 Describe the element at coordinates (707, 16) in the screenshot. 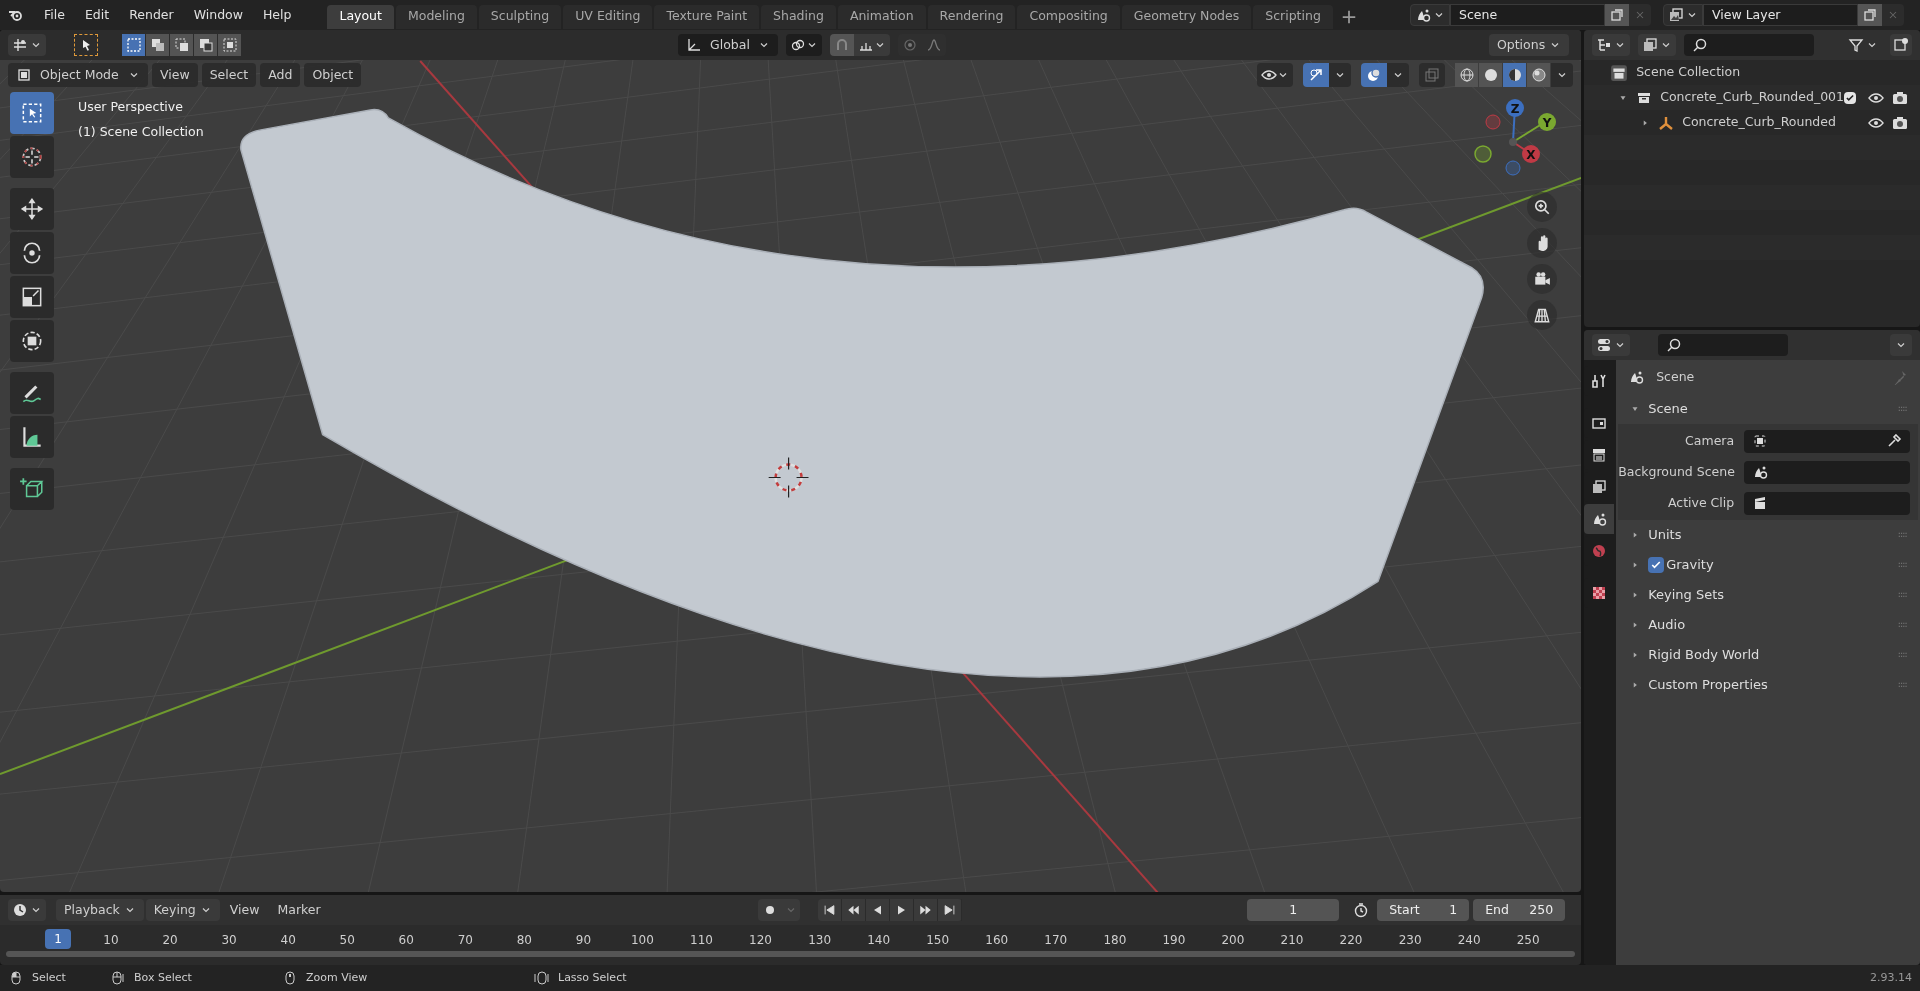

I see `workspace-tab: Texture Paint` at that location.